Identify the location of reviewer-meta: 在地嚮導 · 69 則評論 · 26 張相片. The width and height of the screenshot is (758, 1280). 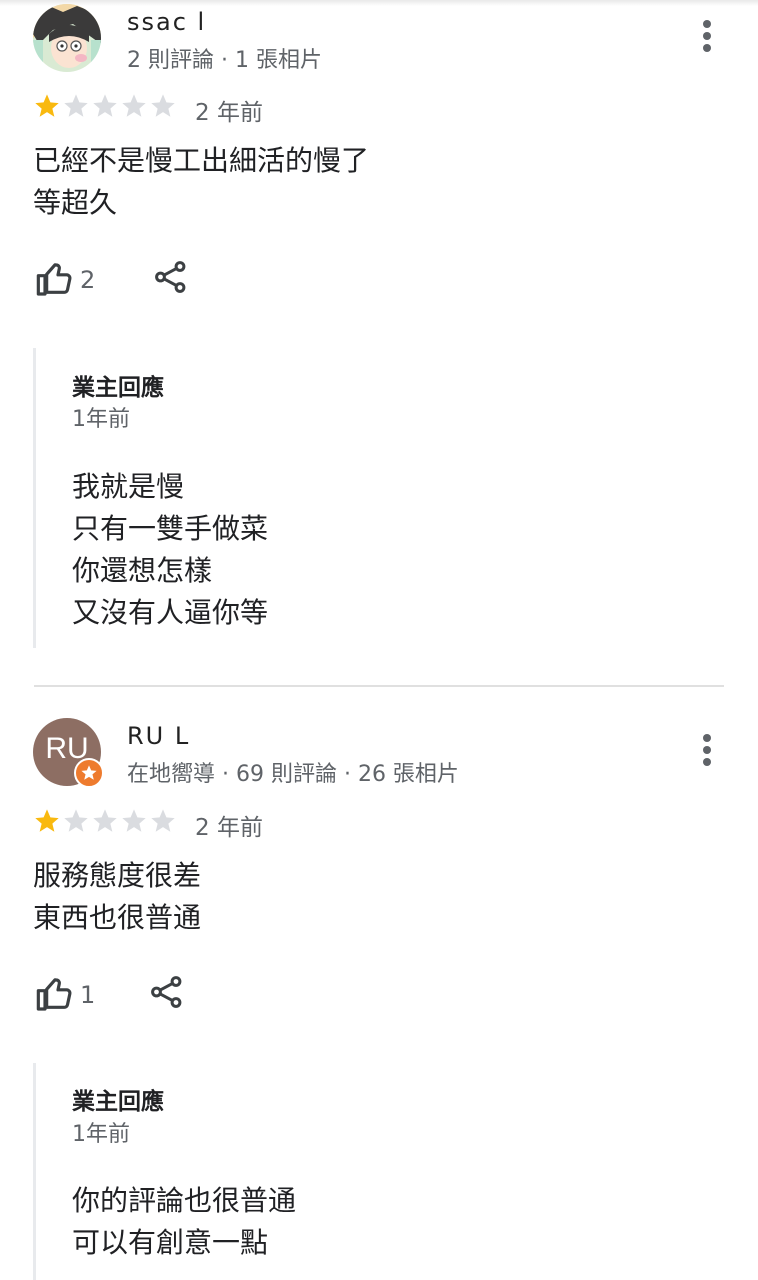
(293, 774).